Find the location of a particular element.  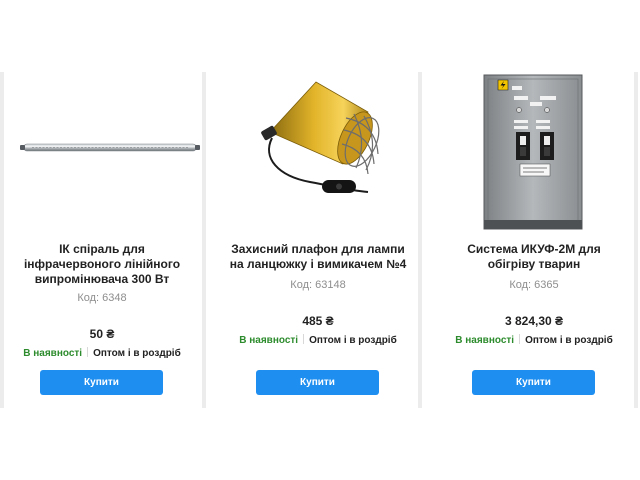

product-image-ikuf-system is located at coordinates (534, 152).